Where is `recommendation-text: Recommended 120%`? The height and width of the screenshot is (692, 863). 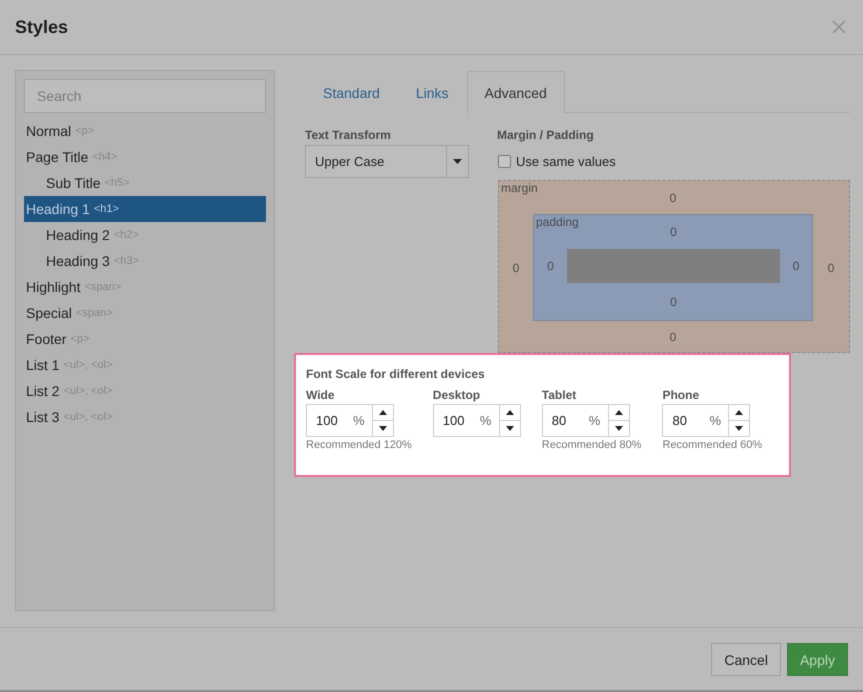 recommendation-text: Recommended 120% is located at coordinates (359, 445).